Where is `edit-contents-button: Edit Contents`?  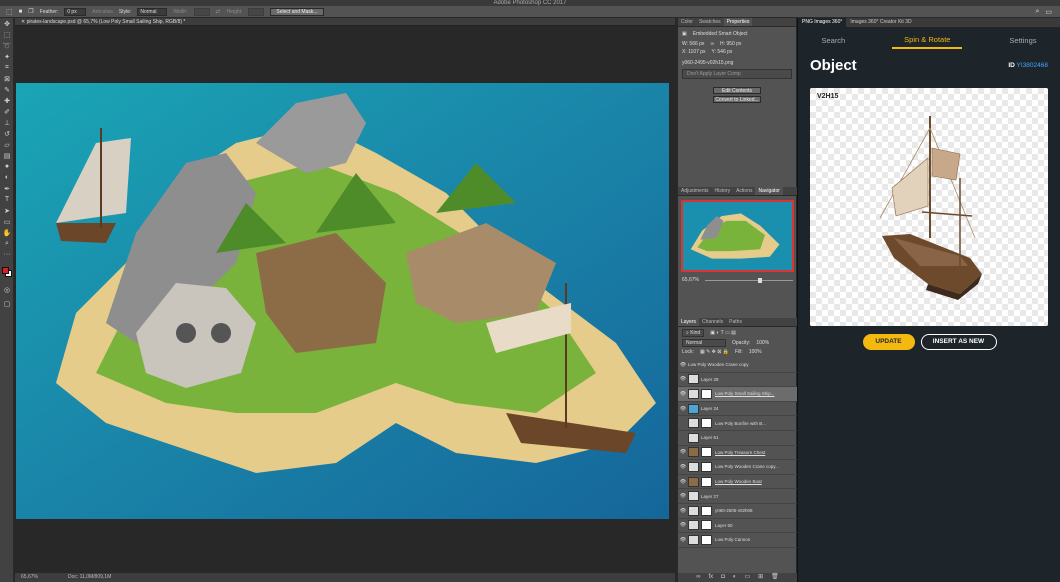
edit-contents-button: Edit Contents is located at coordinates (737, 90).